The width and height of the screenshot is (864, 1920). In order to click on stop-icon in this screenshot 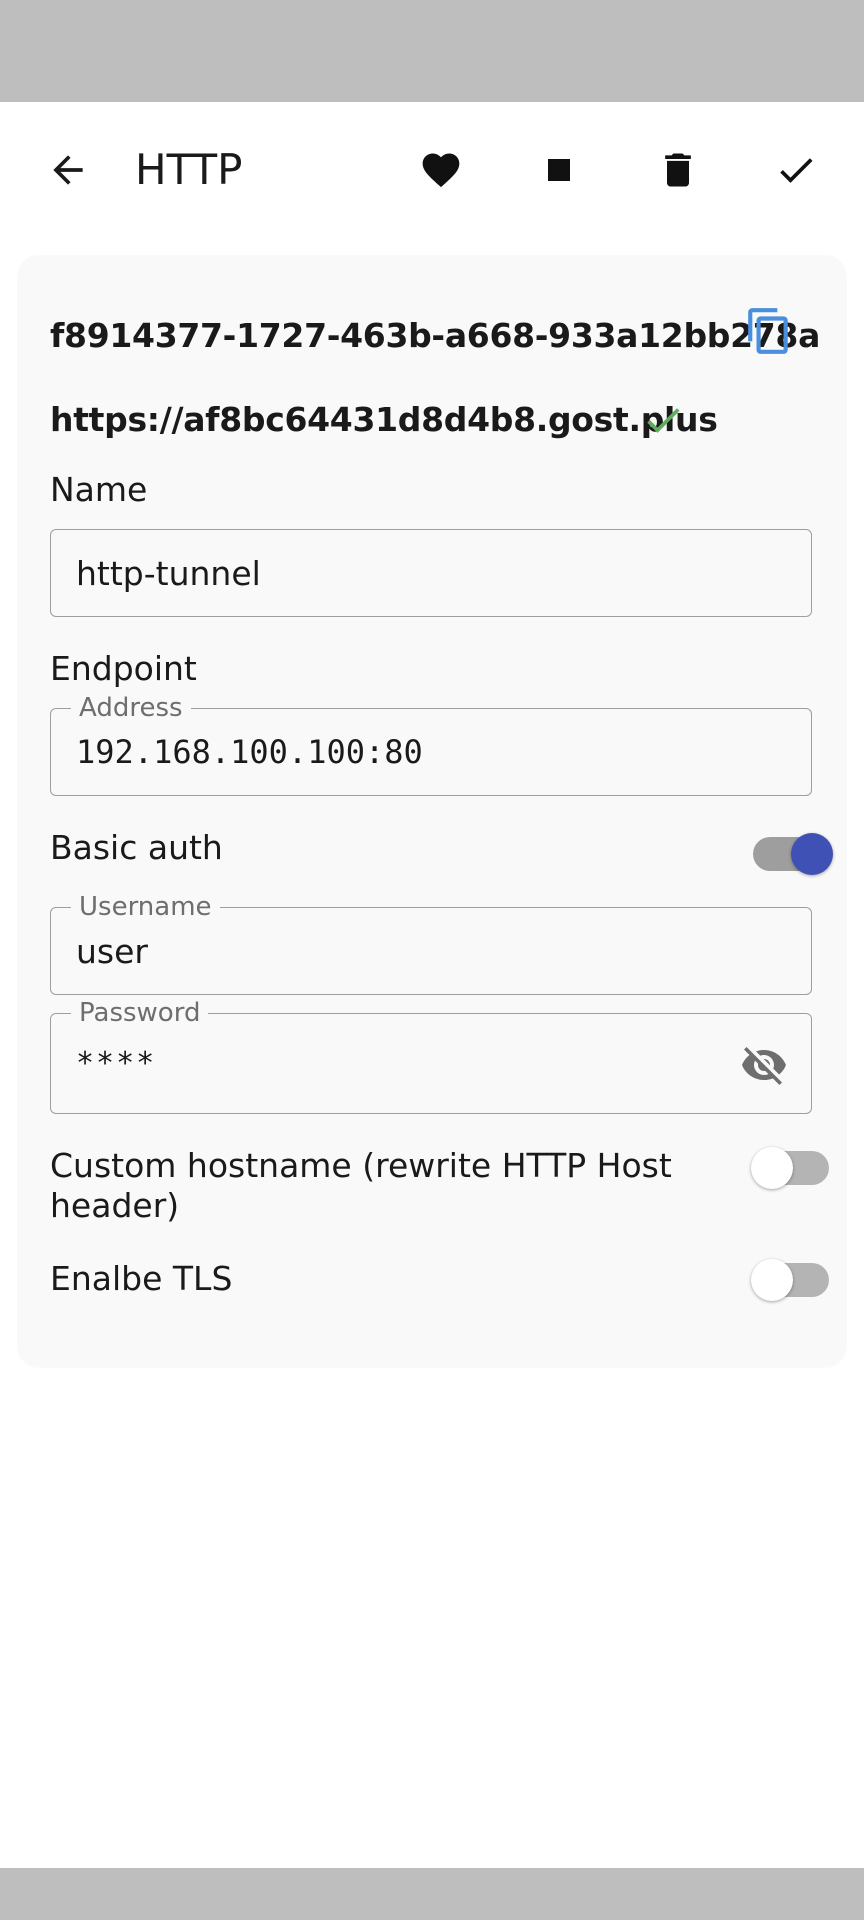, I will do `click(559, 170)`.